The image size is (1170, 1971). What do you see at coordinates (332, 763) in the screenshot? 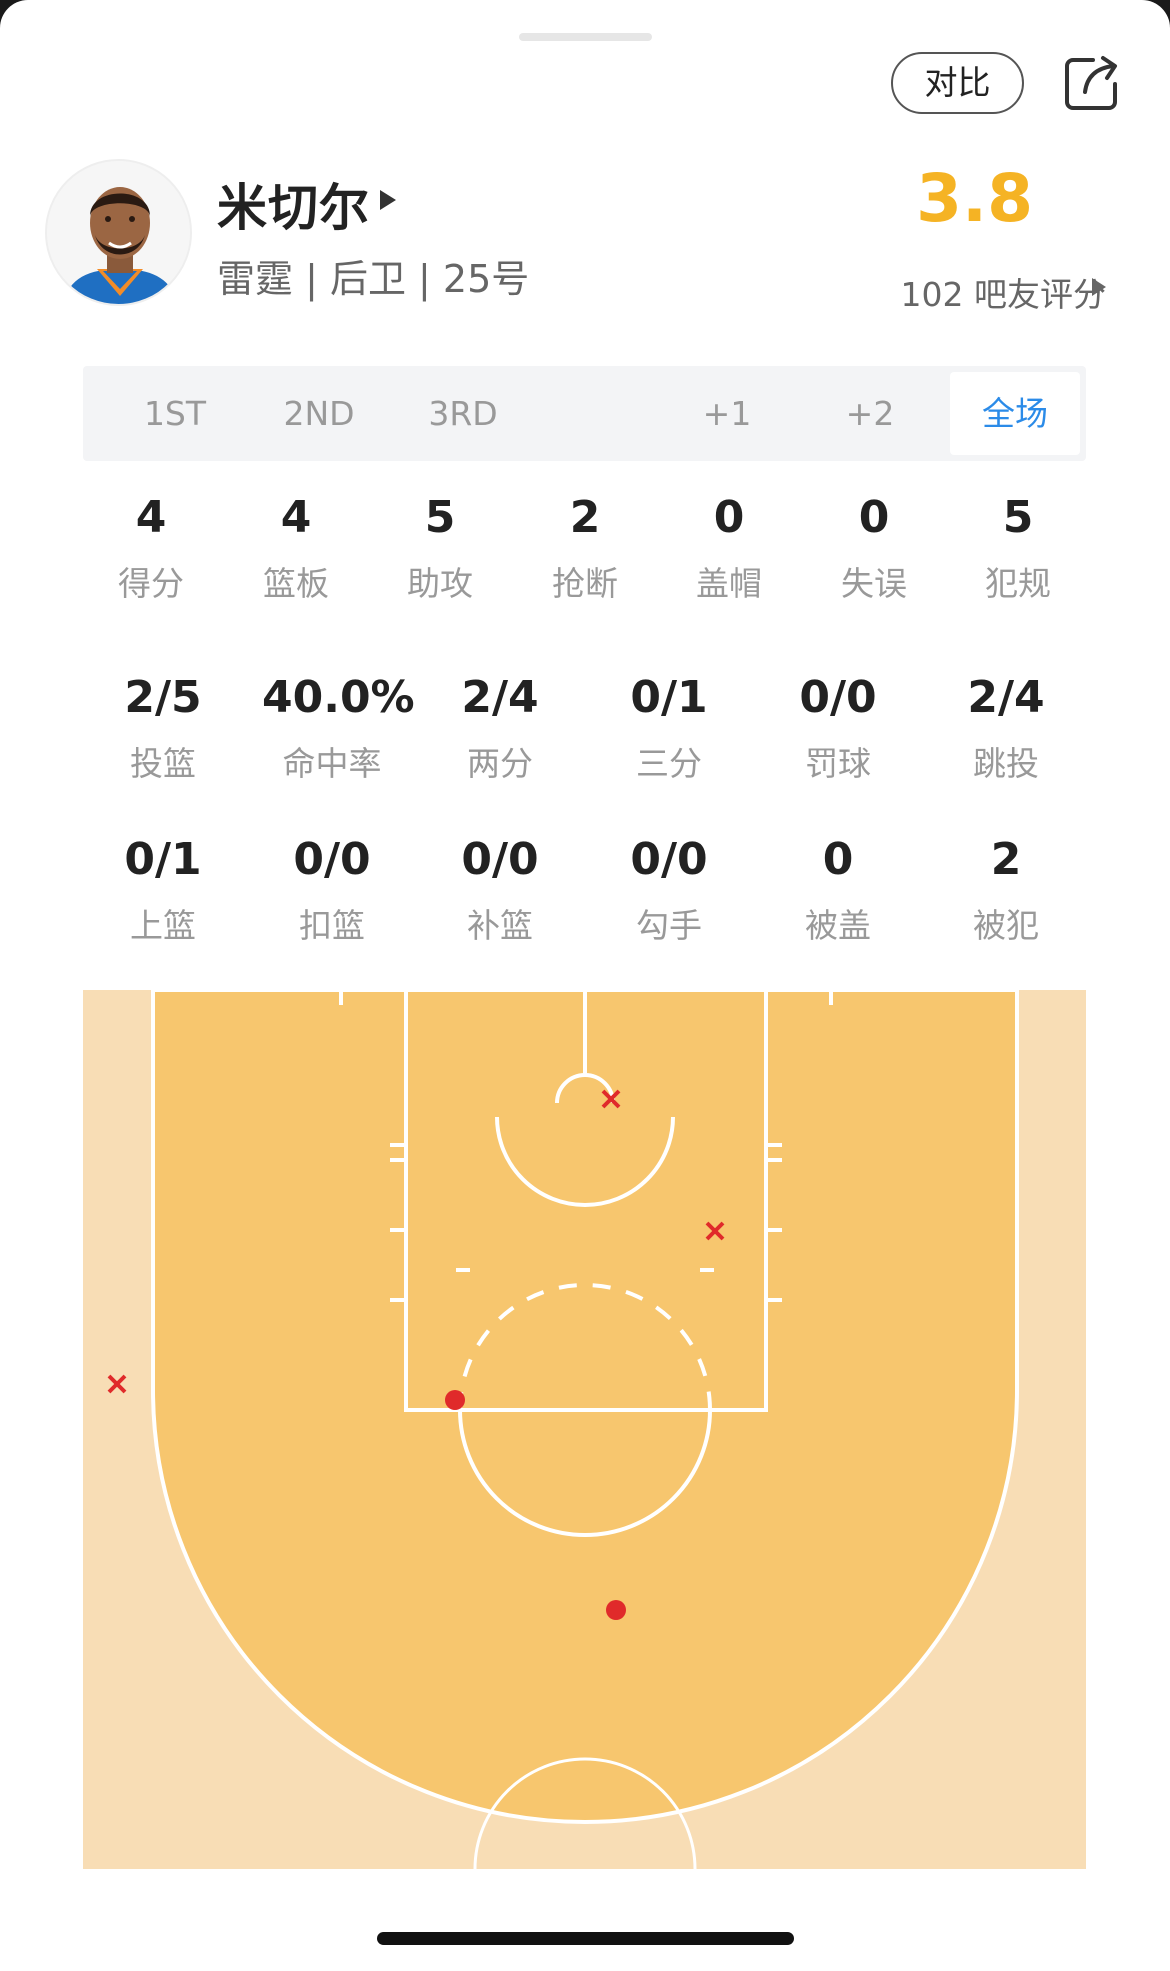
I see `stat-label: 命中率` at bounding box center [332, 763].